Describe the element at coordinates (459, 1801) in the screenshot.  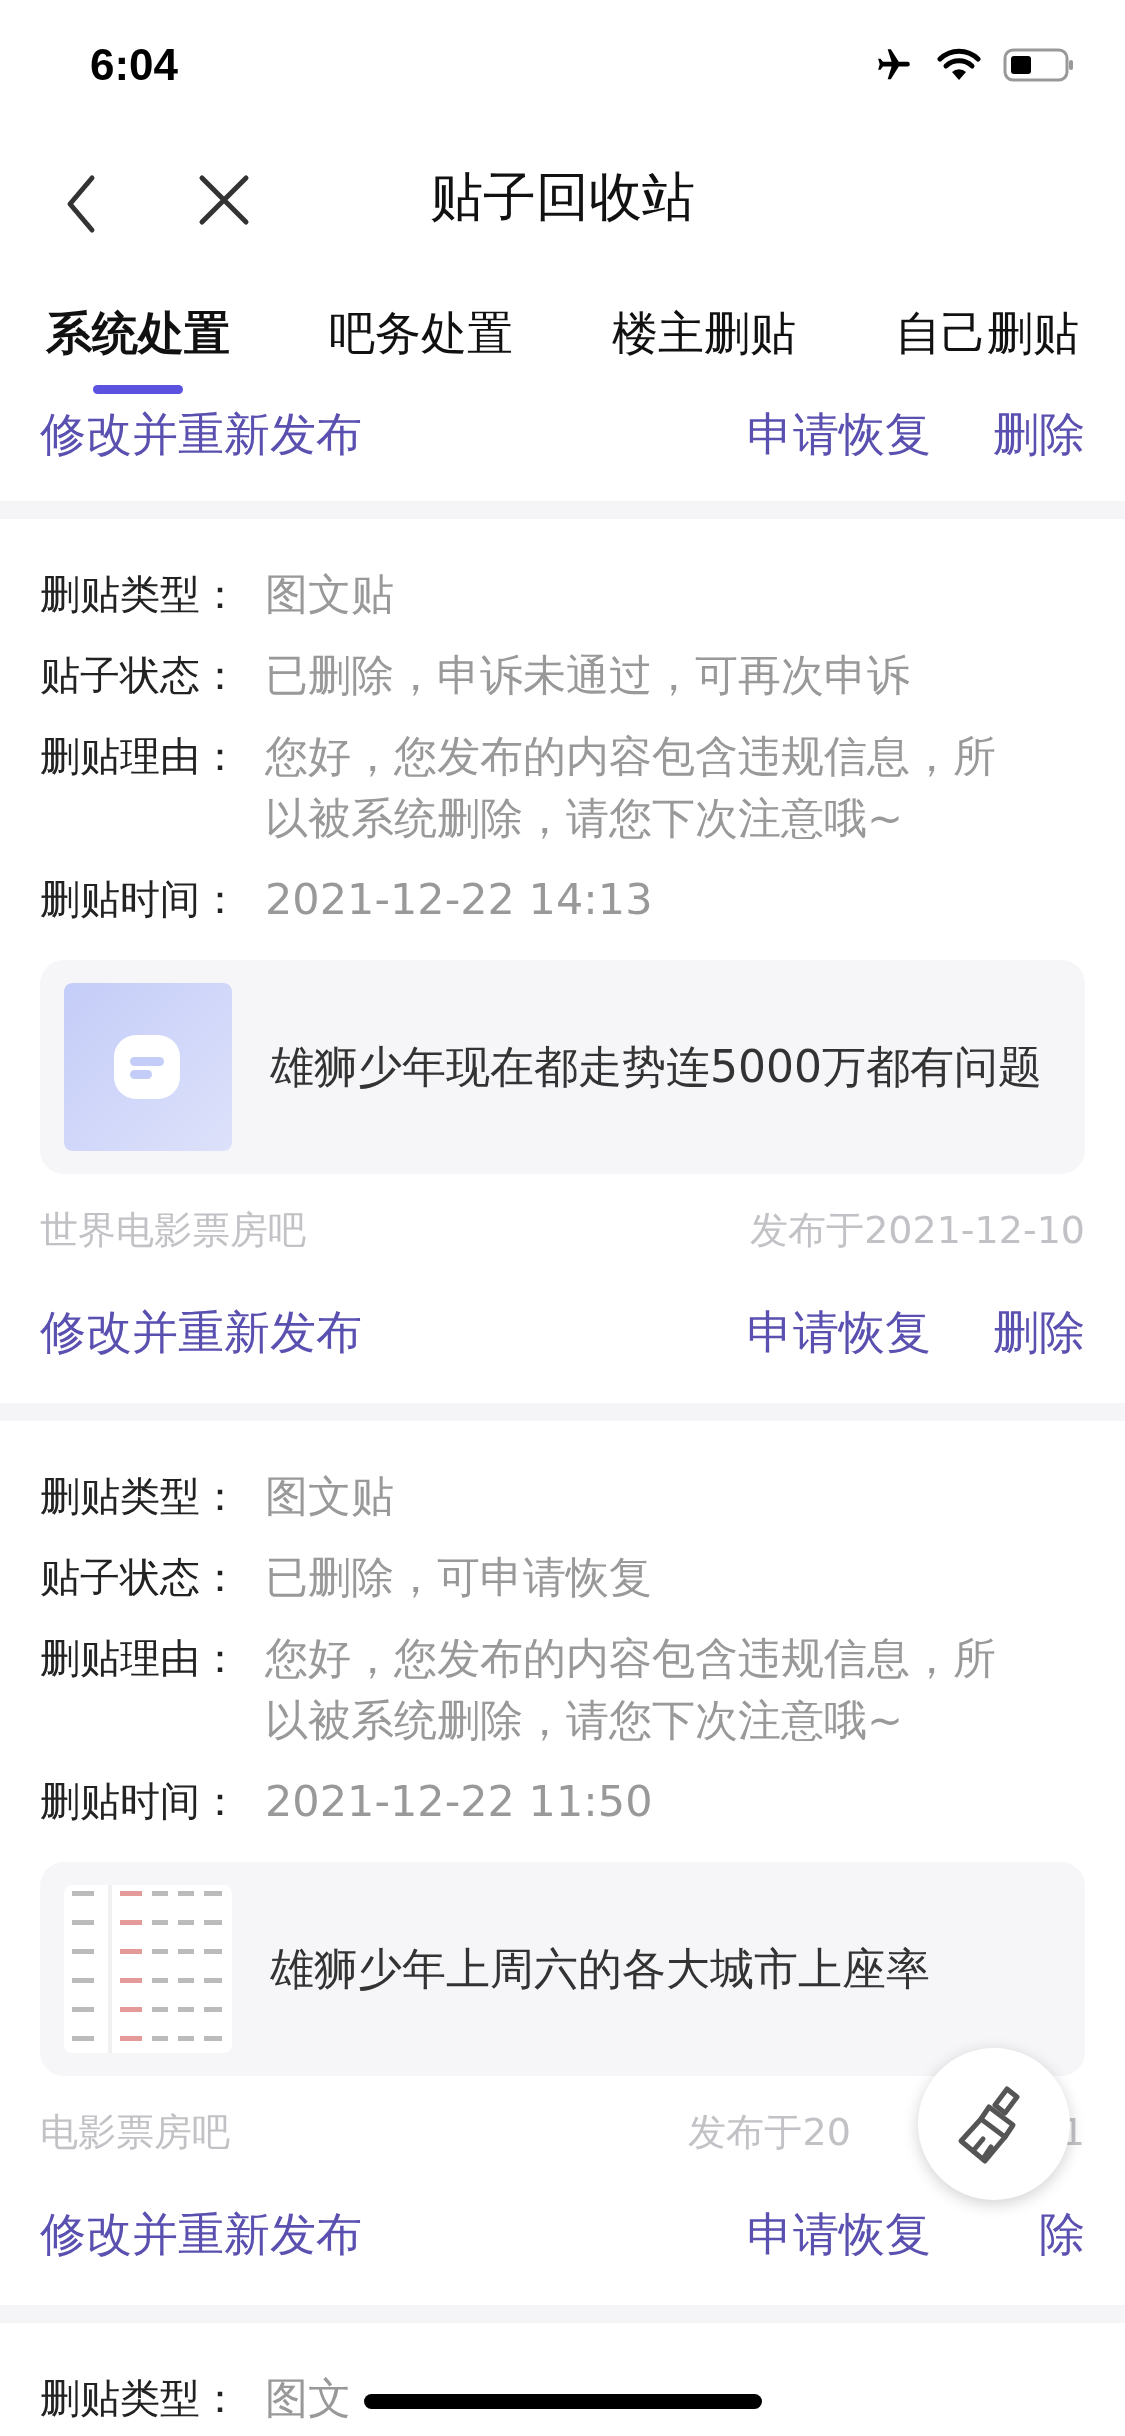
I see `field-value: 2021-12-22 11:50` at that location.